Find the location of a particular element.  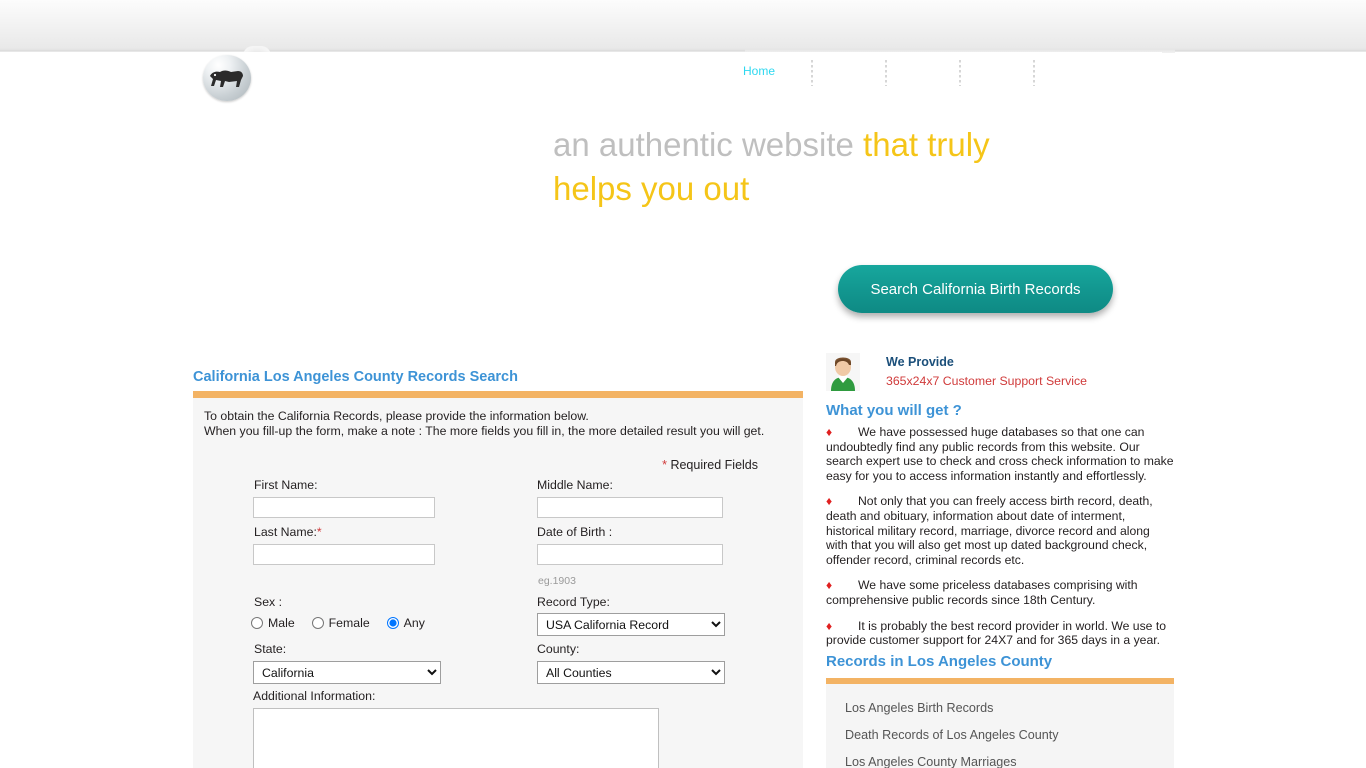

first-name-label: First Name: is located at coordinates (286, 485).